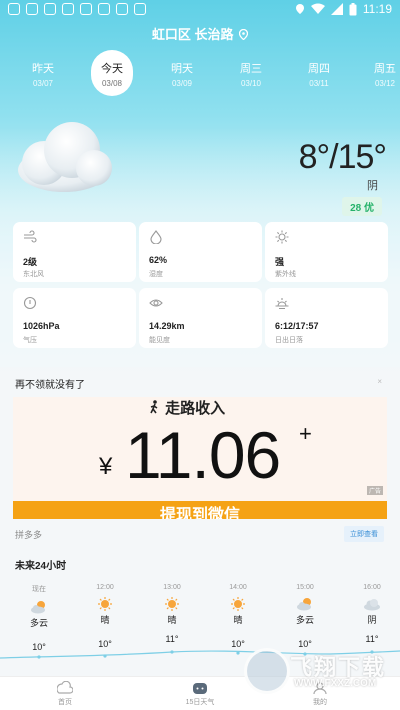  Describe the element at coordinates (200, 688) in the screenshot. I see `calendar-icon` at that location.